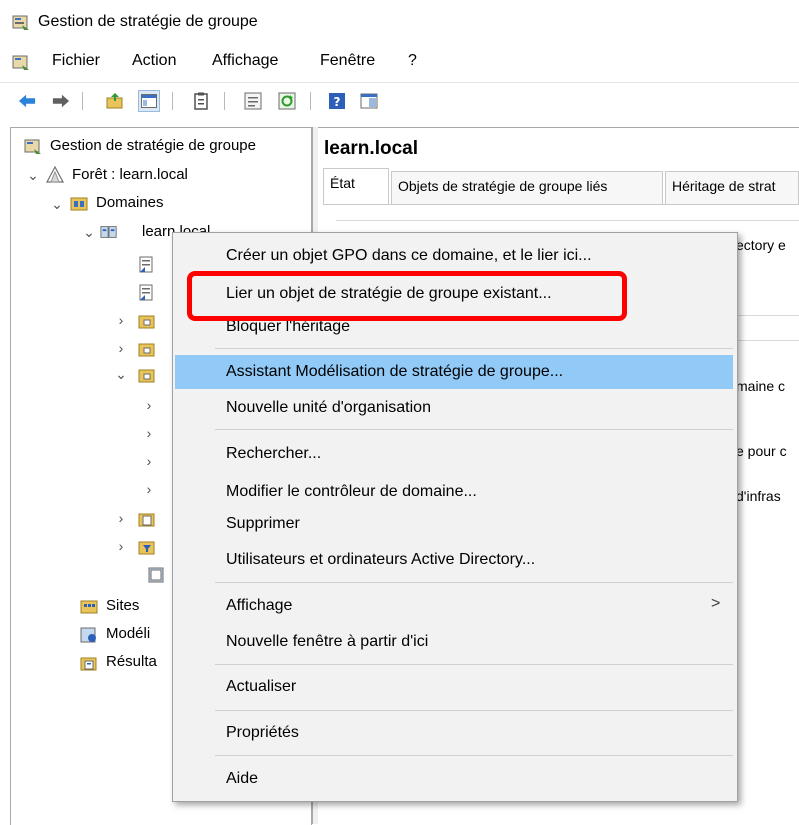 Image resolution: width=799 pixels, height=825 pixels. Describe the element at coordinates (412, 61) in the screenshot. I see `menu-help: ?` at that location.